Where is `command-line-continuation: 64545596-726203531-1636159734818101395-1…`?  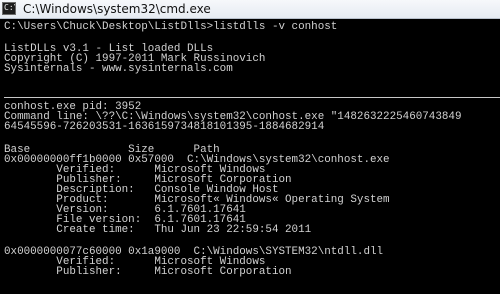
command-line-continuation: 64545596-726203531-1636159734818101395-1… is located at coordinates (164, 127).